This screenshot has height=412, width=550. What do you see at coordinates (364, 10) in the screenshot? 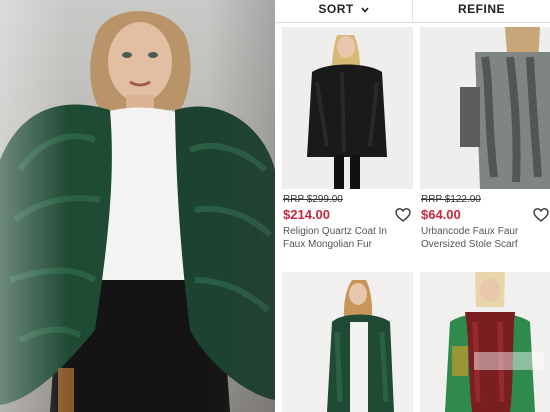
I see `chevron-down-icon` at bounding box center [364, 10].